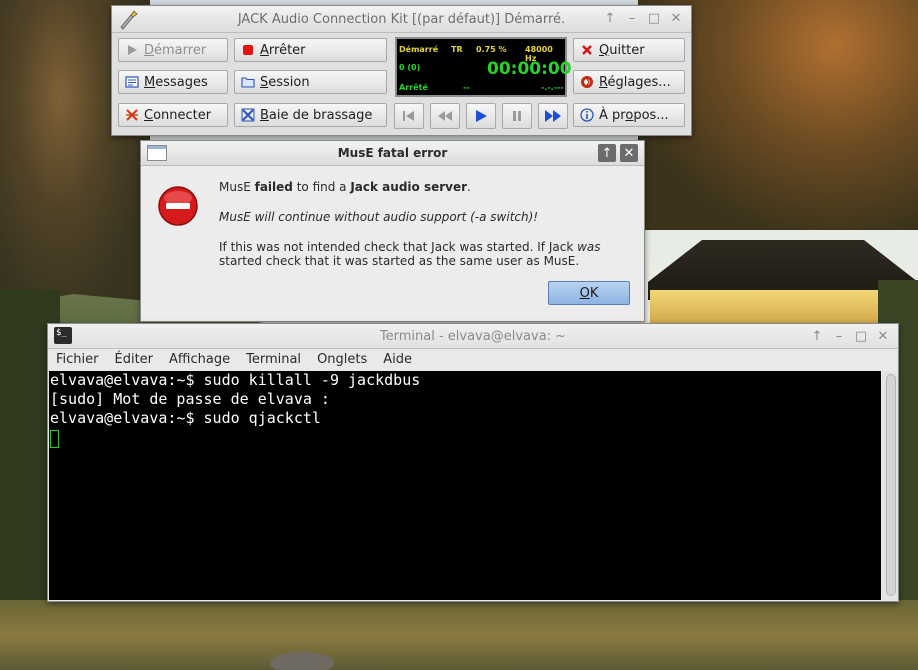 The width and height of the screenshot is (918, 670). What do you see at coordinates (459, 635) in the screenshot?
I see `wallpaper-pond` at bounding box center [459, 635].